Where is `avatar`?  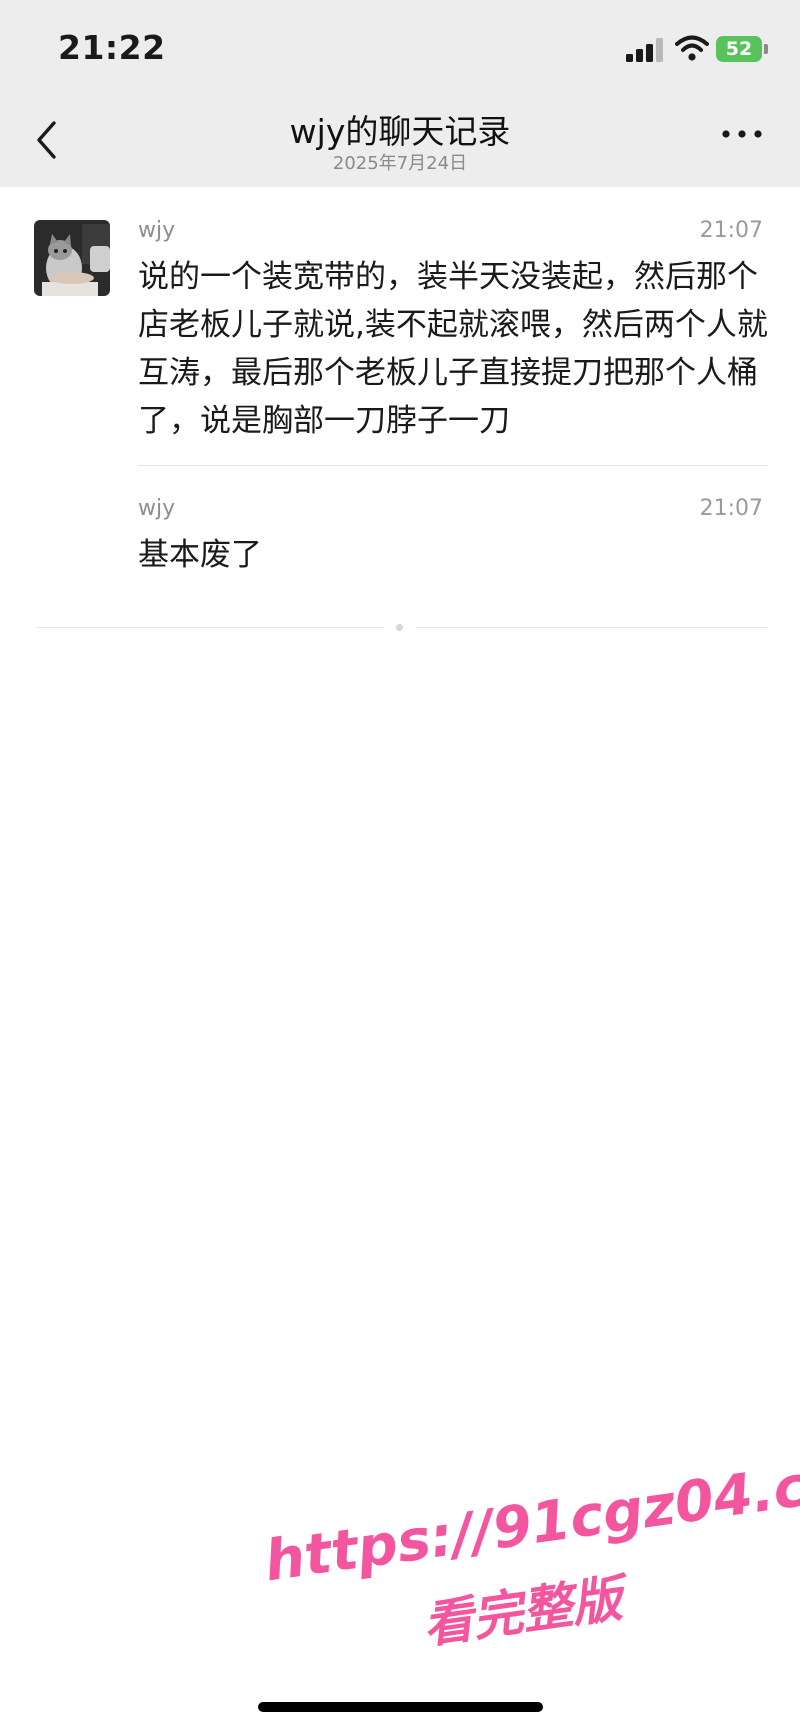 avatar is located at coordinates (72, 258).